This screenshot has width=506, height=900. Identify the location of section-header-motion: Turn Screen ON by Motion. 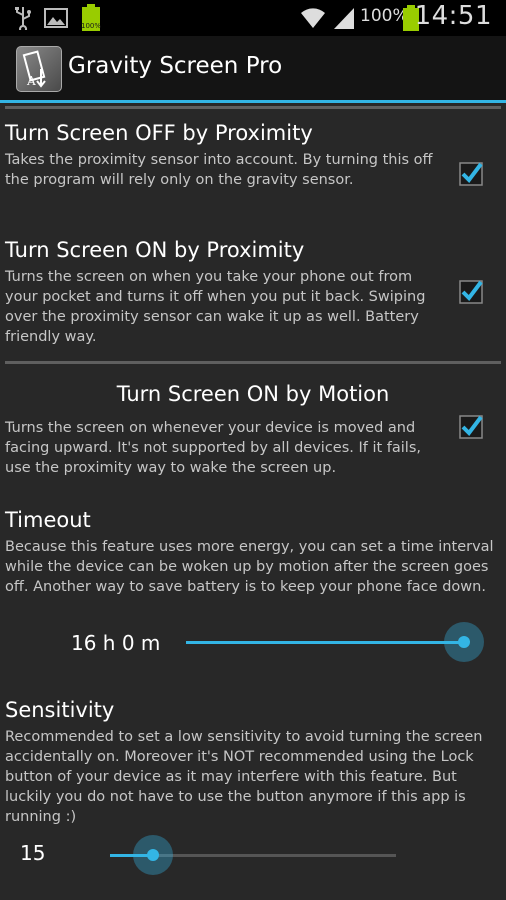
(253, 394).